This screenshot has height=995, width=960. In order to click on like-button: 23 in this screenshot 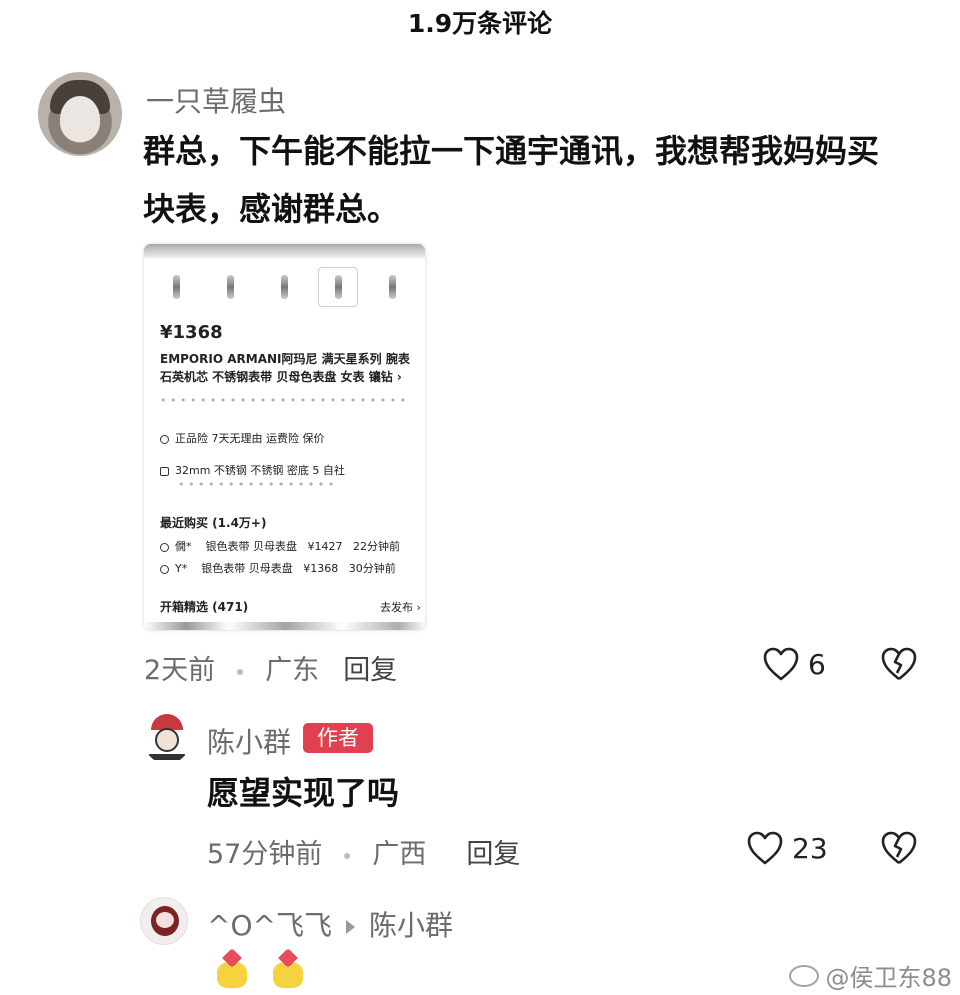, I will do `click(787, 848)`.